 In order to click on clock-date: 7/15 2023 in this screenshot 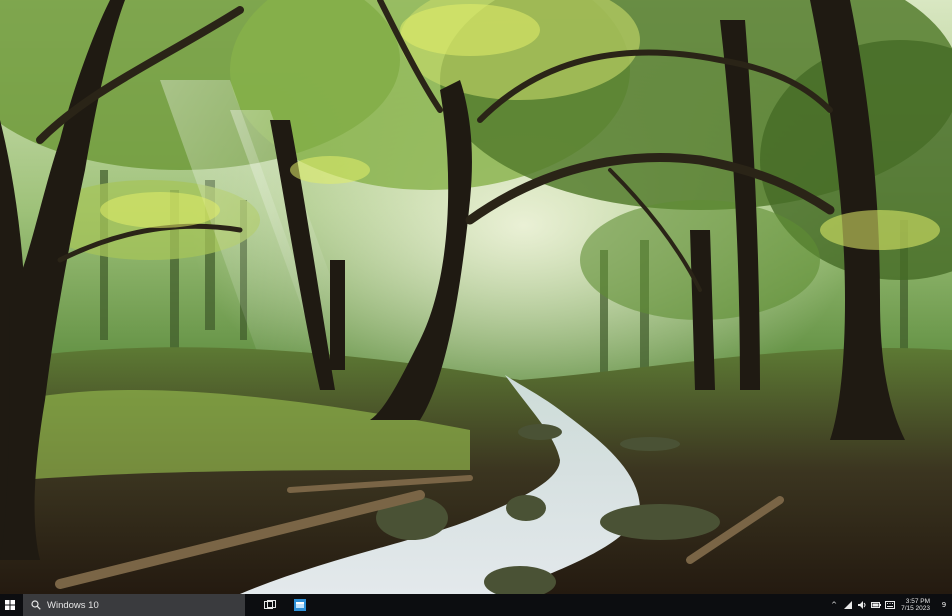, I will do `click(915, 608)`.